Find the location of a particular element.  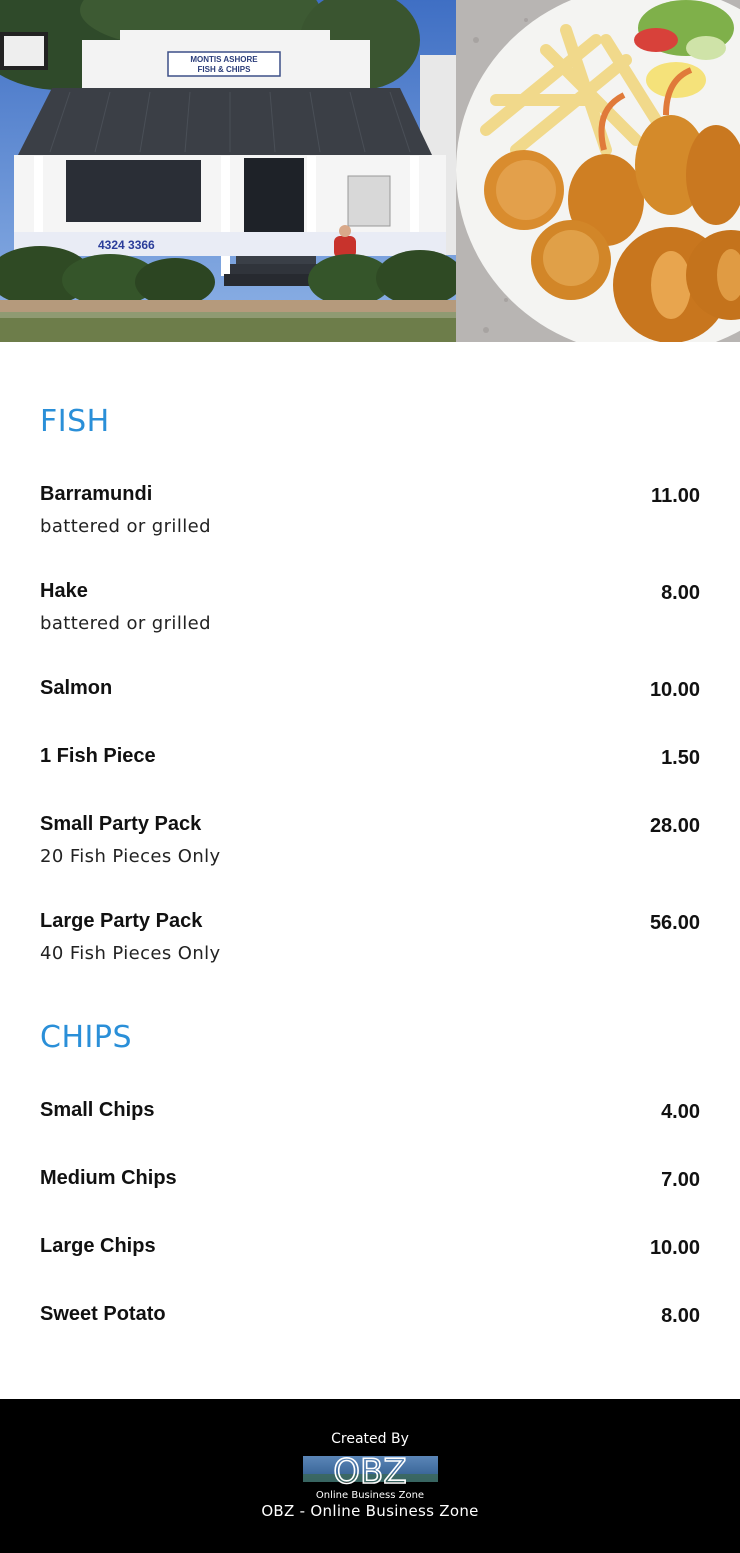

menu-item: Medium Chips 7.00 is located at coordinates (370, 1200).